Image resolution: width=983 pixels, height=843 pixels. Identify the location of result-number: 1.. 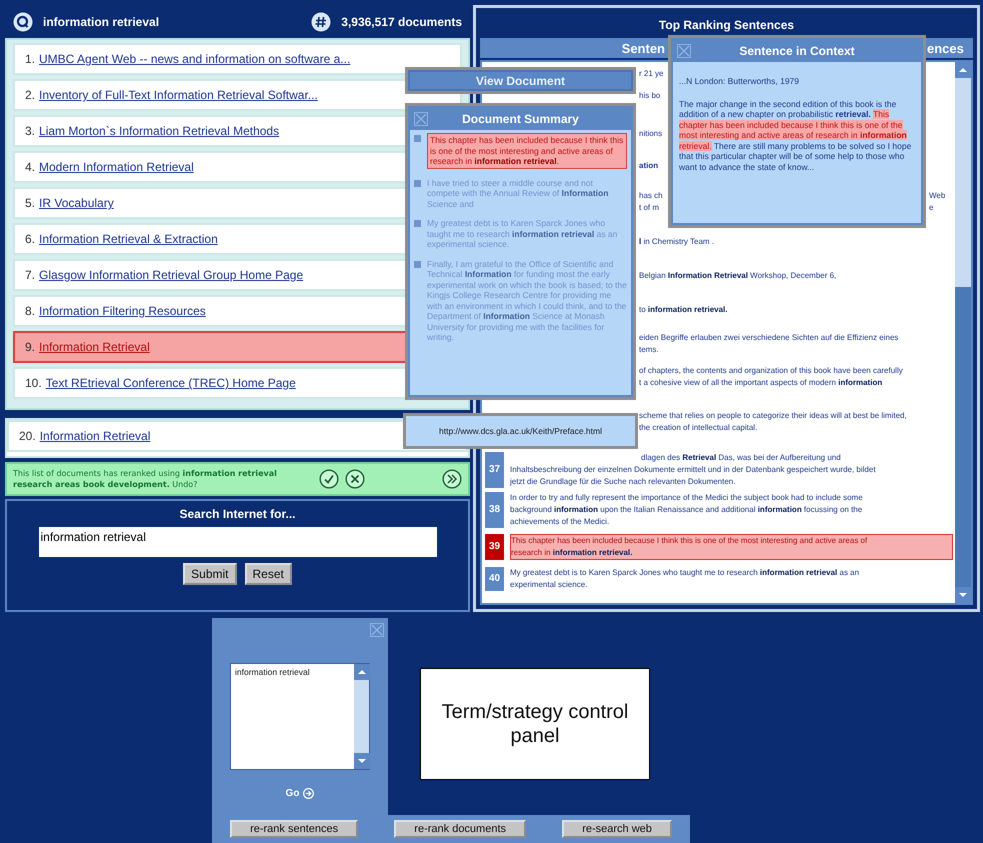
(30, 59).